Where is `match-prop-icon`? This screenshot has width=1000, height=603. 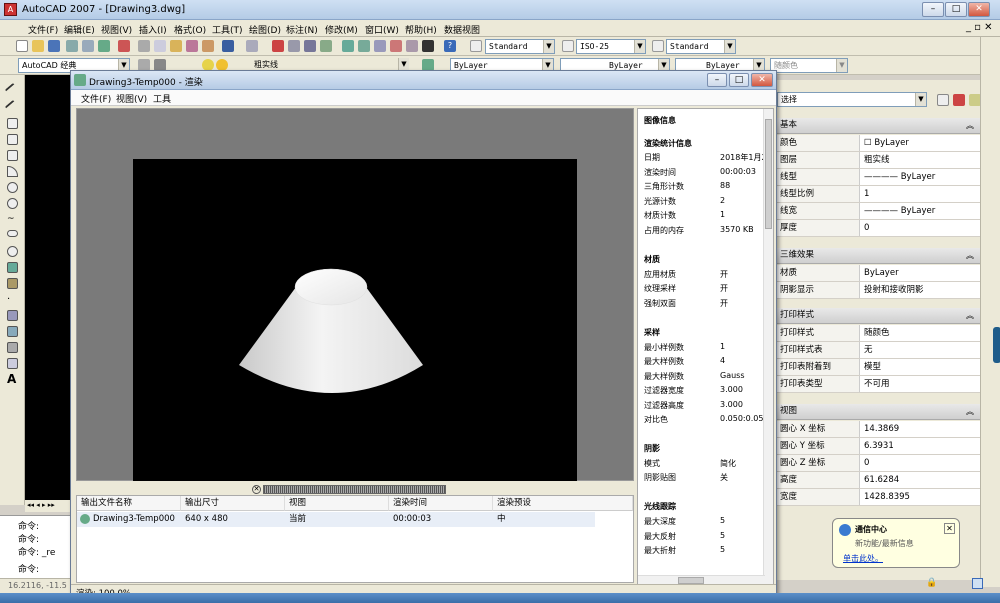 match-prop-icon is located at coordinates (192, 46).